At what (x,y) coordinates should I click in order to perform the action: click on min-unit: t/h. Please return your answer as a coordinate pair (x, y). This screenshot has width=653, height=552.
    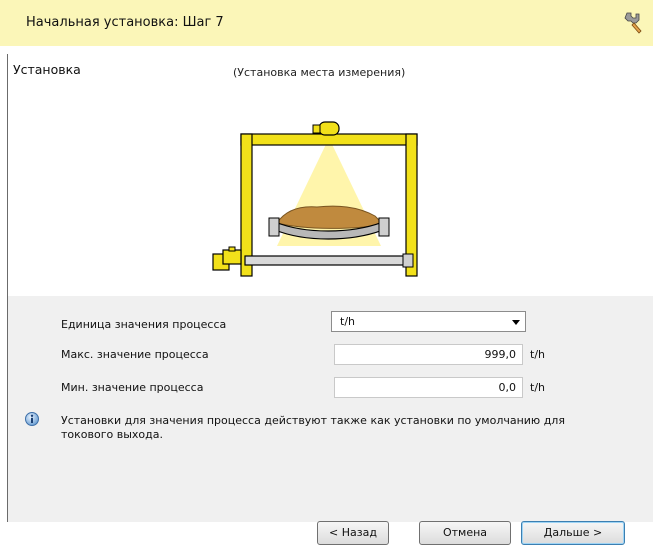
    Looking at the image, I should click on (537, 387).